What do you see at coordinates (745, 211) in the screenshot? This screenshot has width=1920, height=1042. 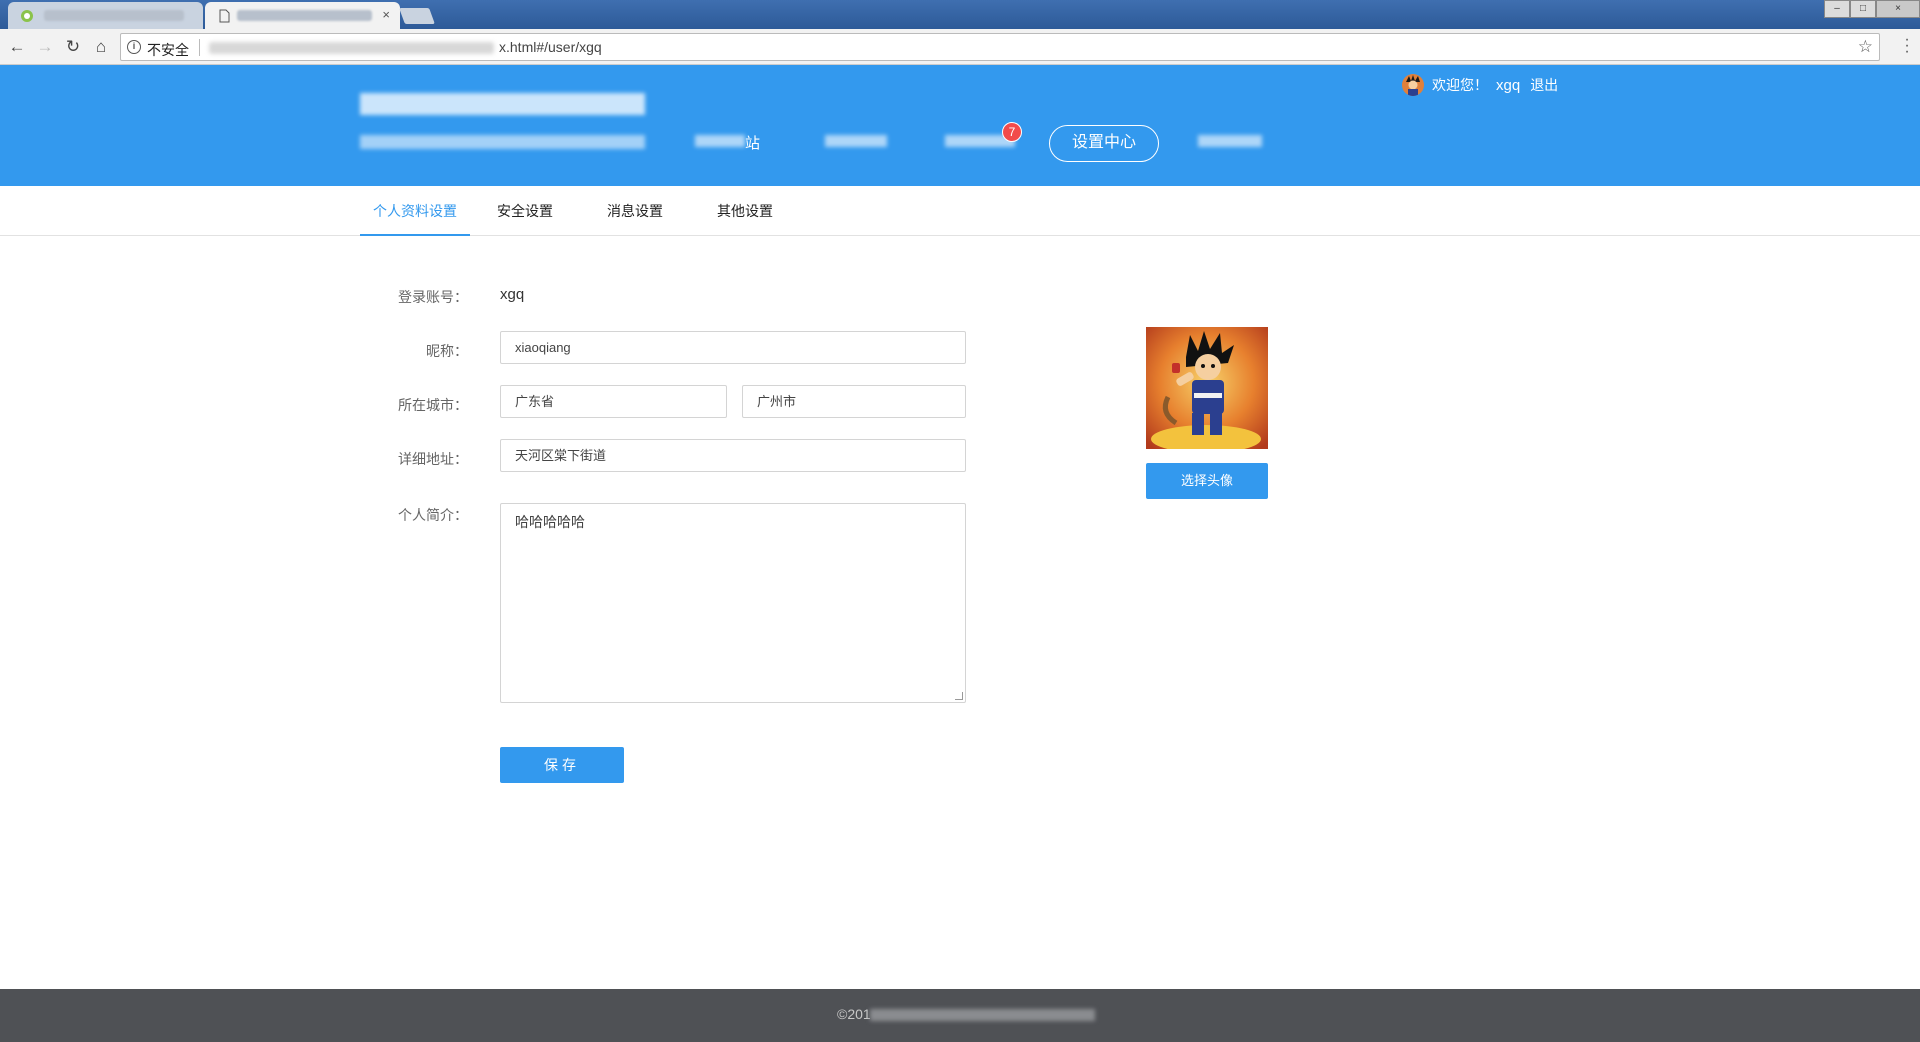 I see `tab-other-settings: 其他设置` at bounding box center [745, 211].